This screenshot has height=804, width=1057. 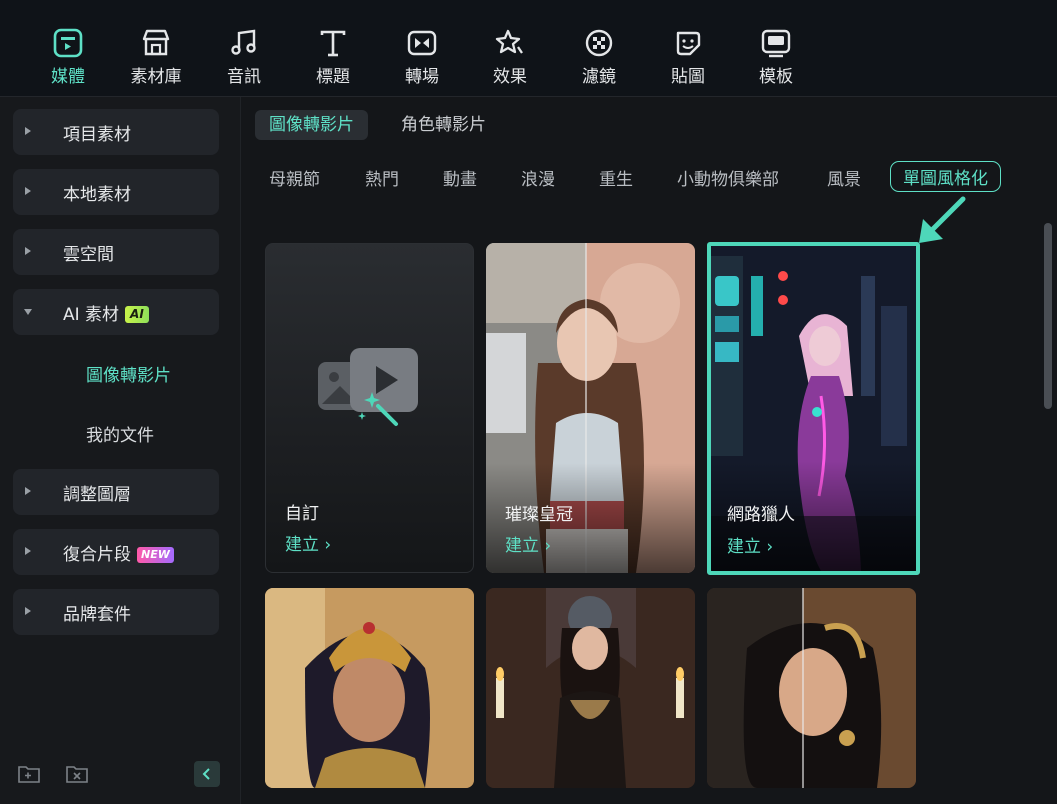 What do you see at coordinates (776, 43) in the screenshot?
I see `template-icon` at bounding box center [776, 43].